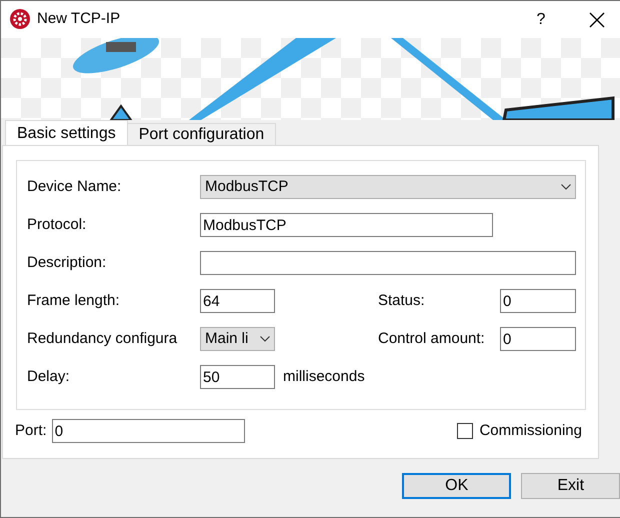  What do you see at coordinates (432, 338) in the screenshot?
I see `field-label: Control amount:` at bounding box center [432, 338].